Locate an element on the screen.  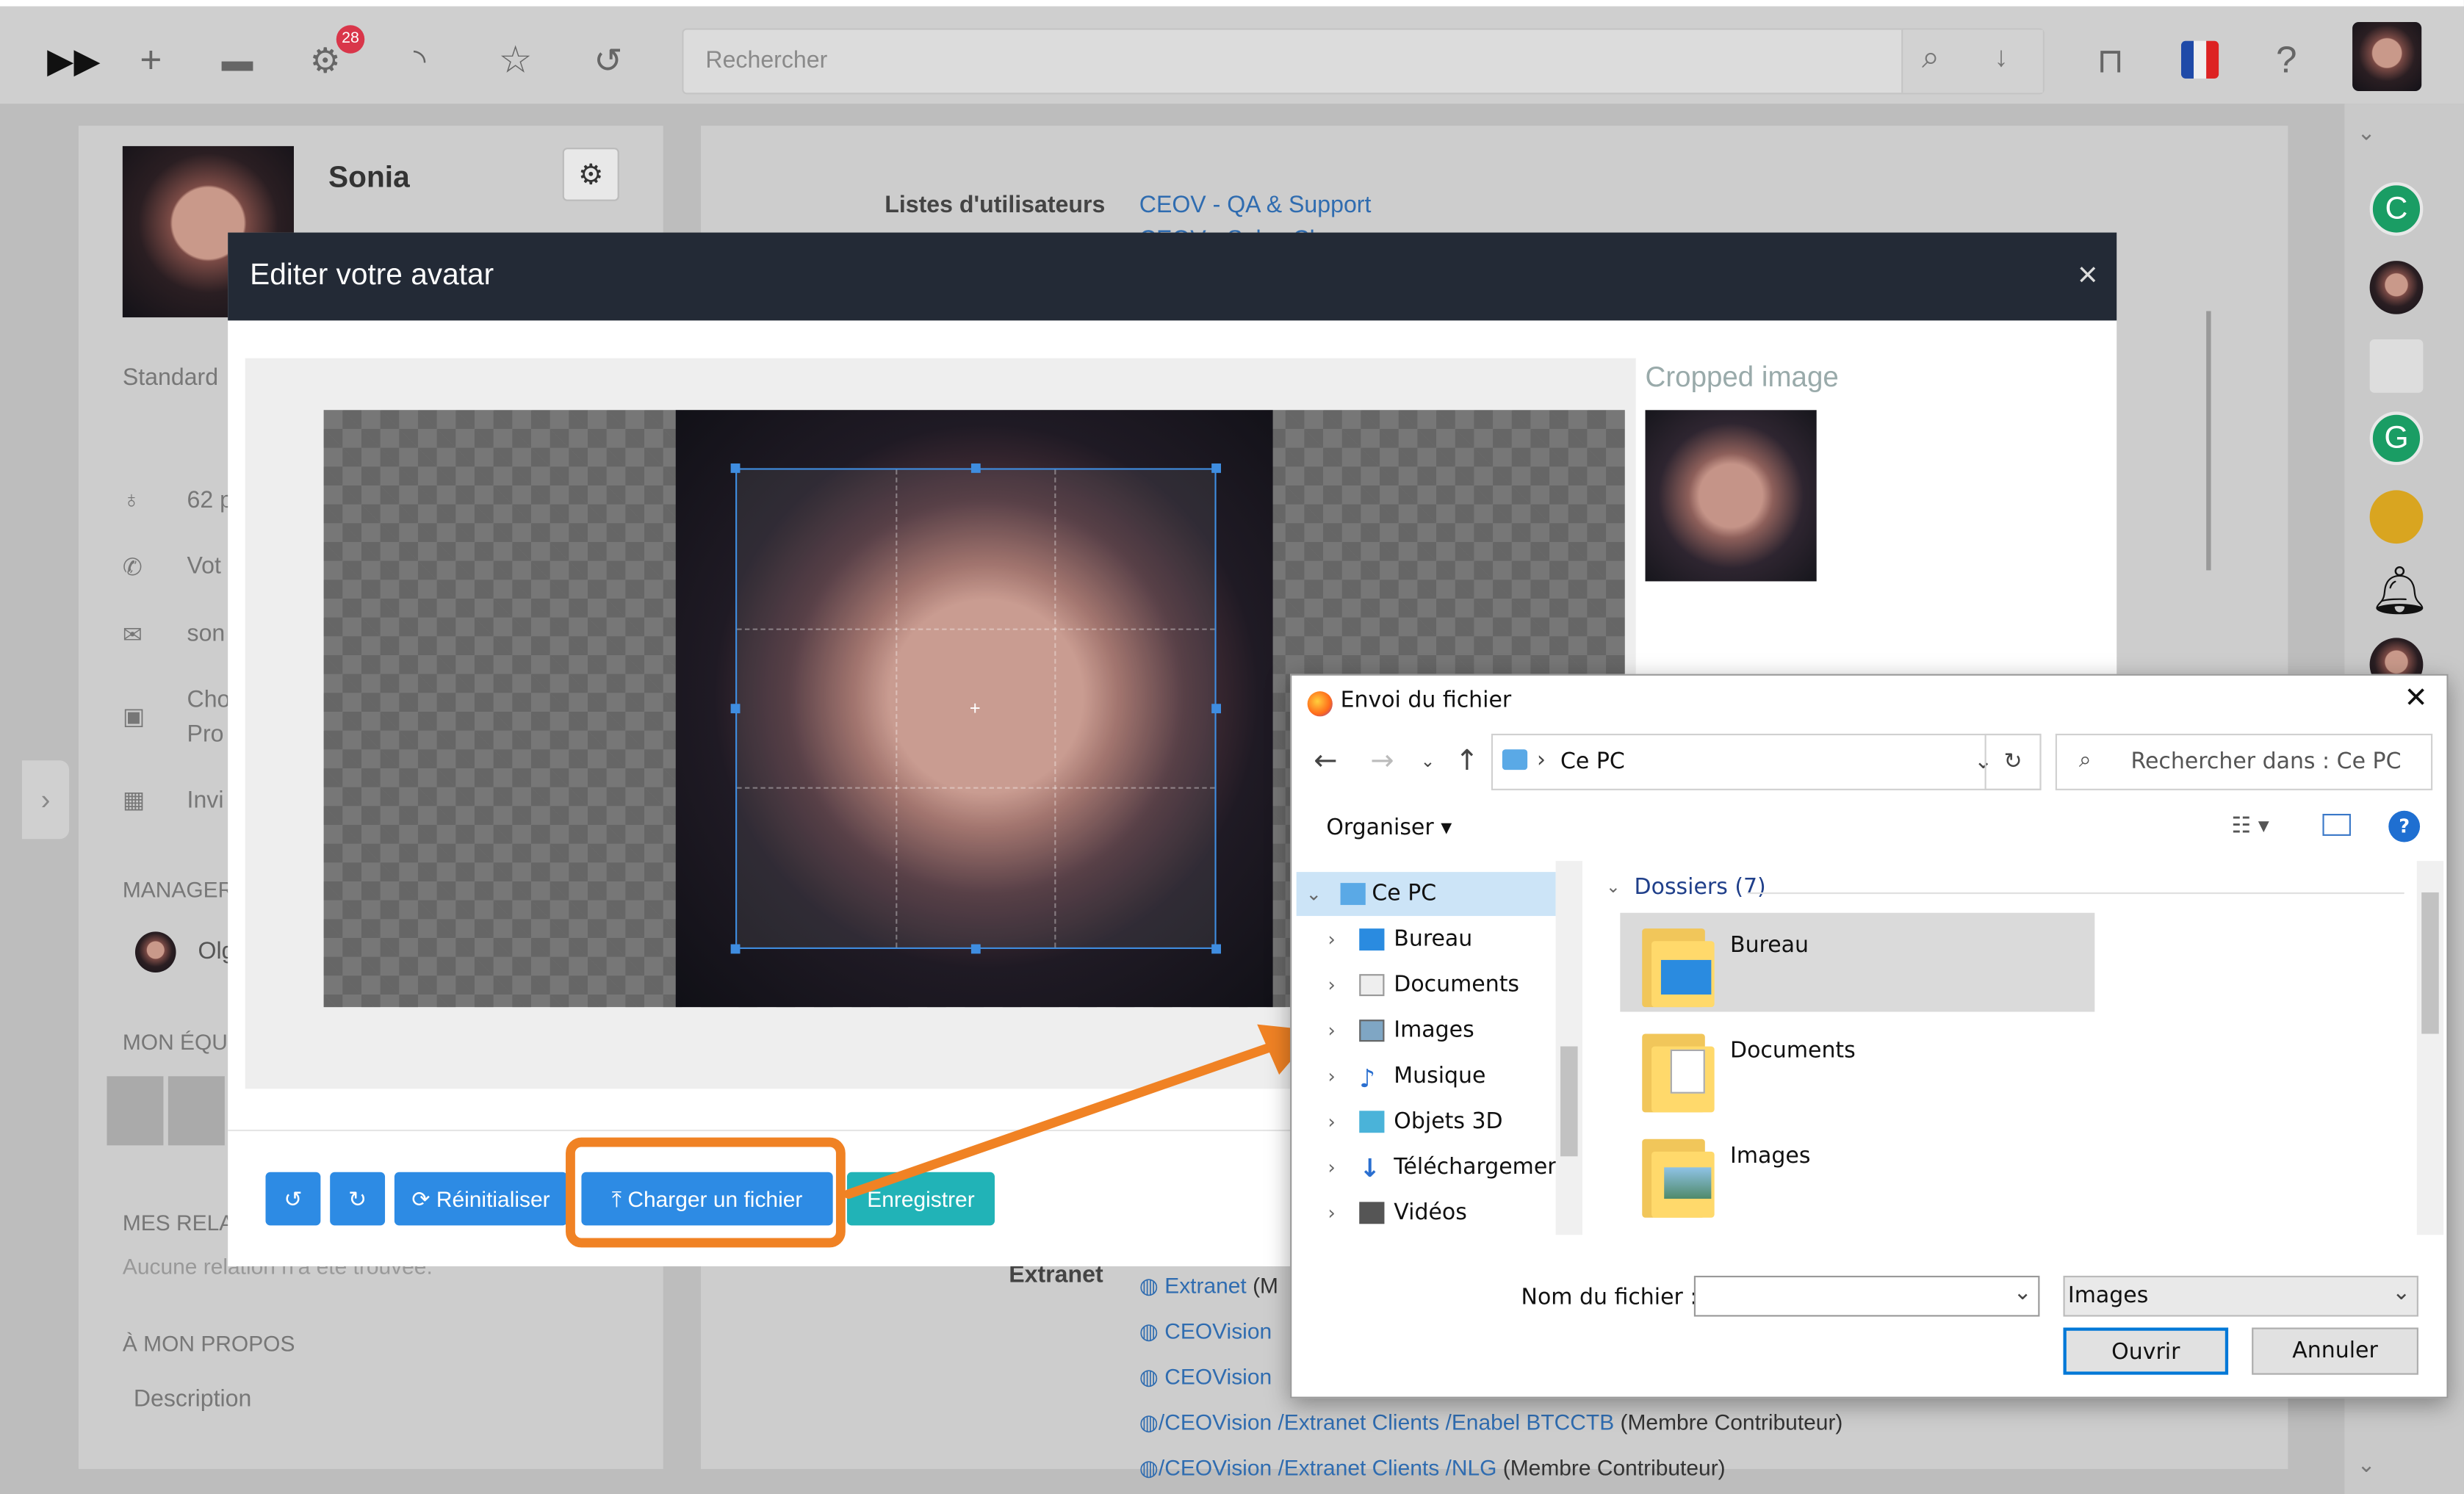
forward-arrow-icon: → is located at coordinates (1382, 762).